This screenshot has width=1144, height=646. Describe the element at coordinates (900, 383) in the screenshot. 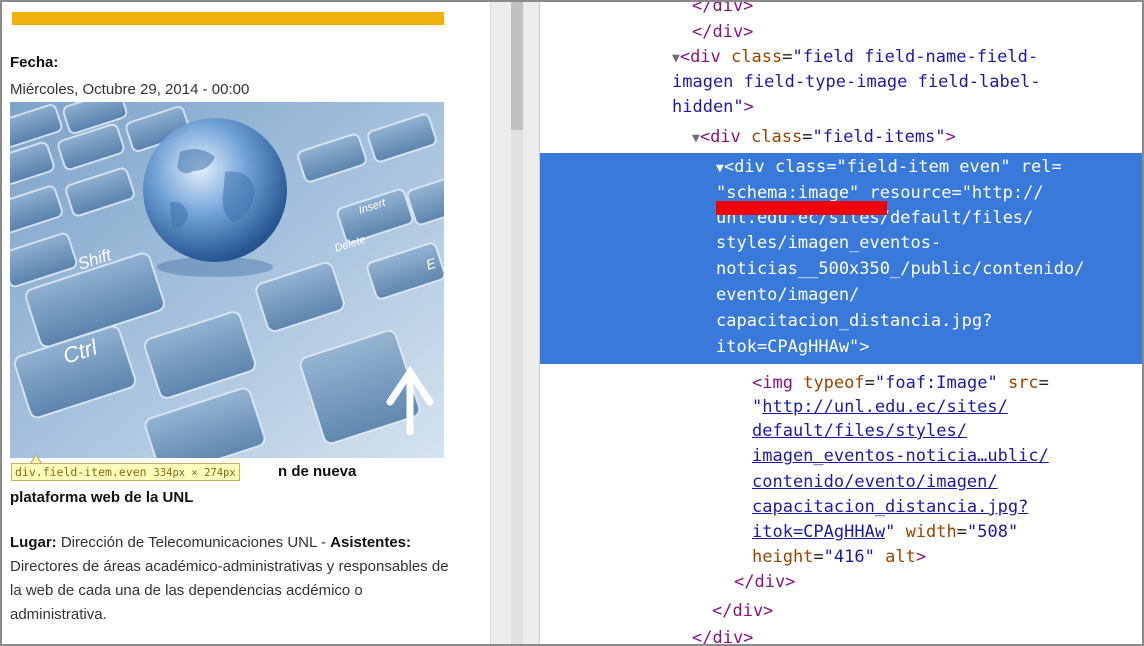

I see `dom-node-img: <img typeof="foaf:Image" src=` at that location.